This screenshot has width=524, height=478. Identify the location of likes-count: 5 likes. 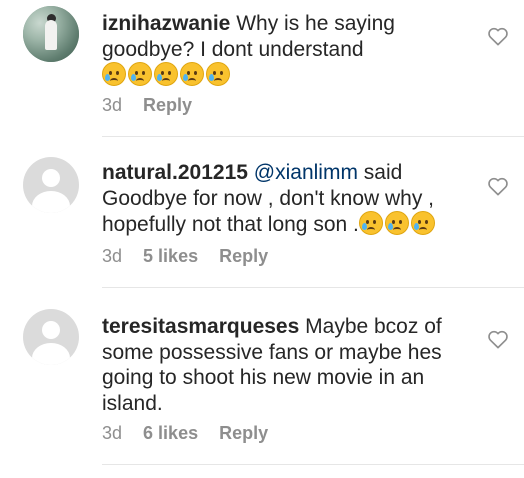
(170, 256).